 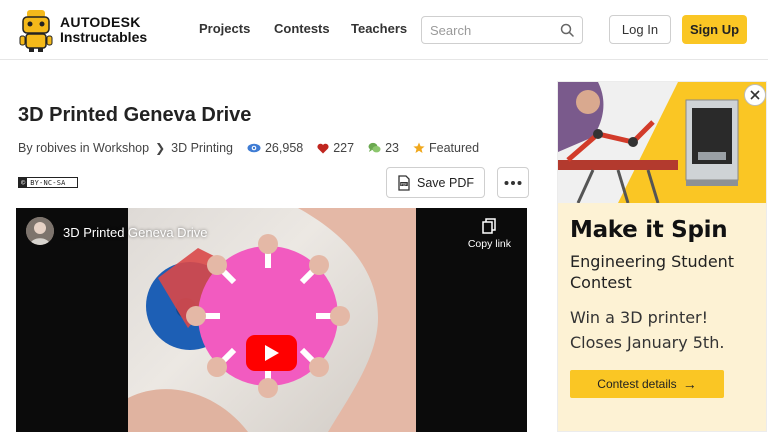 I want to click on site-logo: AUTODESK Instructables, so click(x=82, y=30).